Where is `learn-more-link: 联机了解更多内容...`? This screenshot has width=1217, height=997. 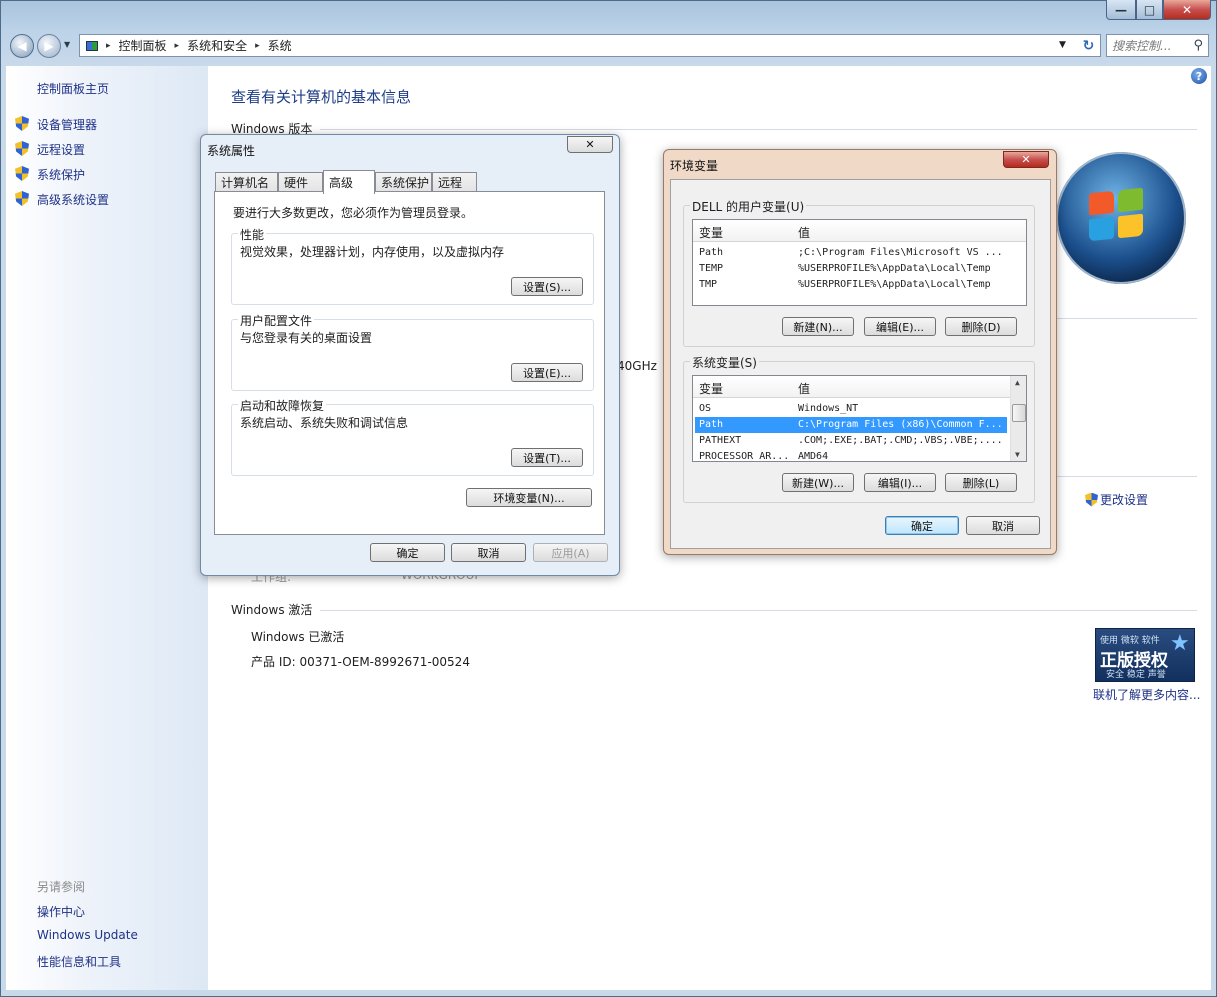
learn-more-link: 联机了解更多内容... is located at coordinates (1146, 694).